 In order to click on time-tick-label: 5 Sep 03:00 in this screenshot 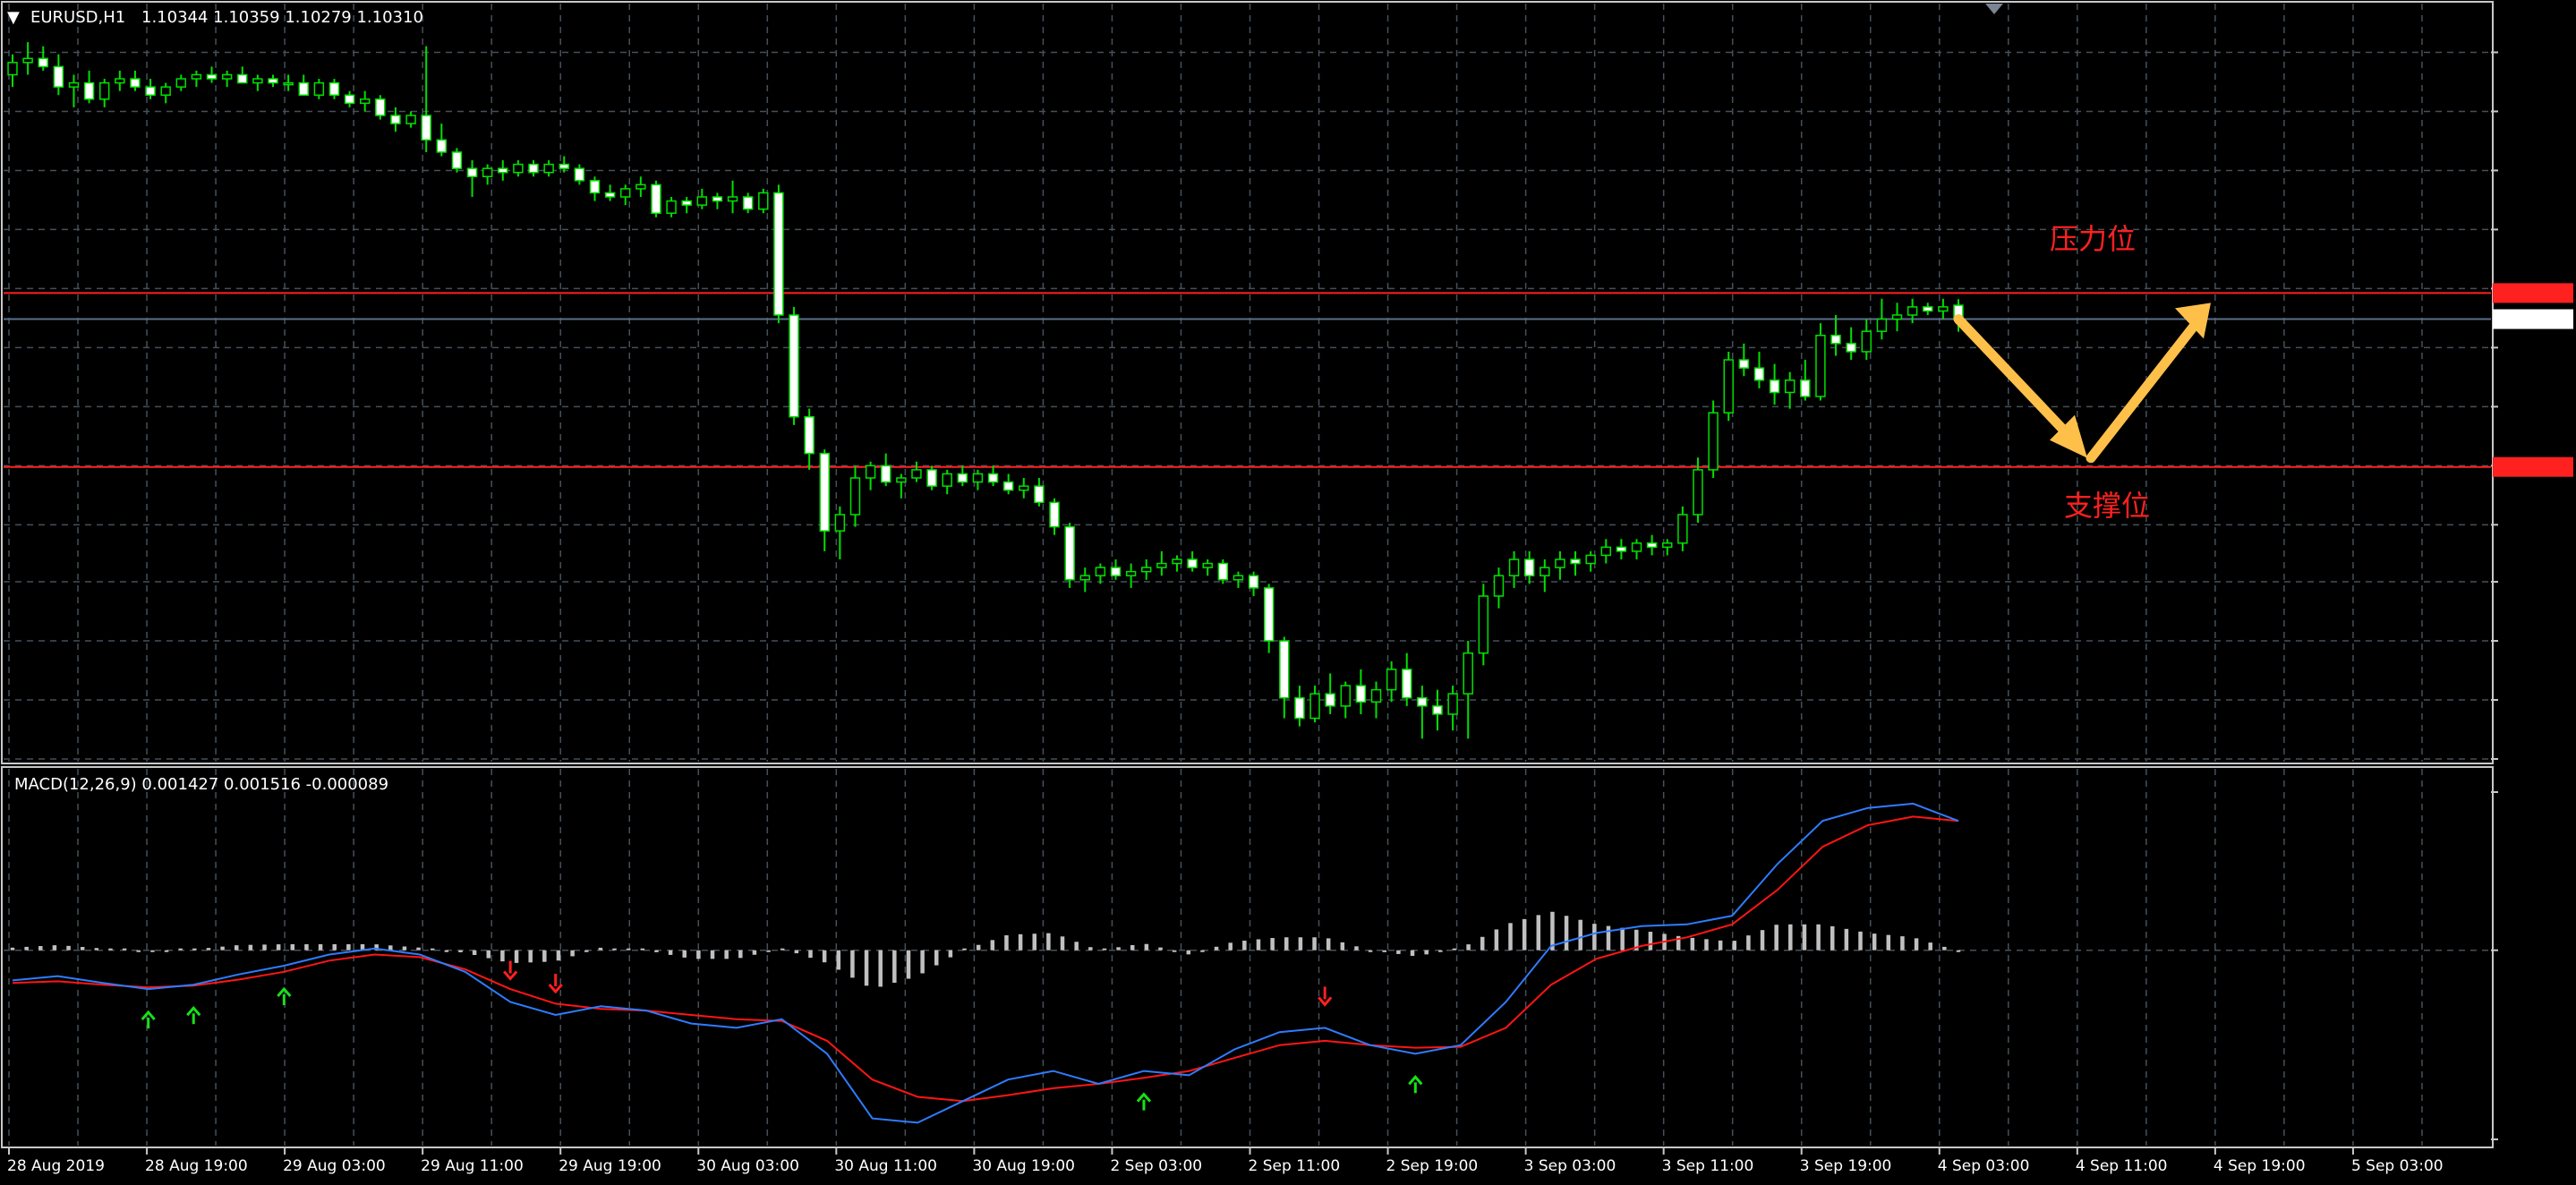, I will do `click(2397, 1166)`.